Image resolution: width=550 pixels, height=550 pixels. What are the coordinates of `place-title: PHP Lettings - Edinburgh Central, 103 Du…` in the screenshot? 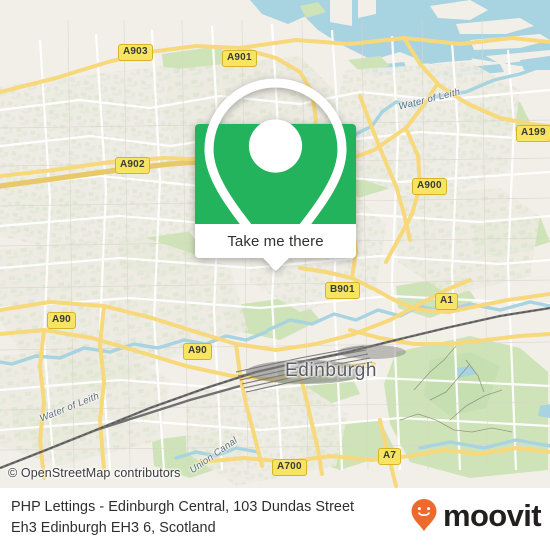 It's located at (206, 518).